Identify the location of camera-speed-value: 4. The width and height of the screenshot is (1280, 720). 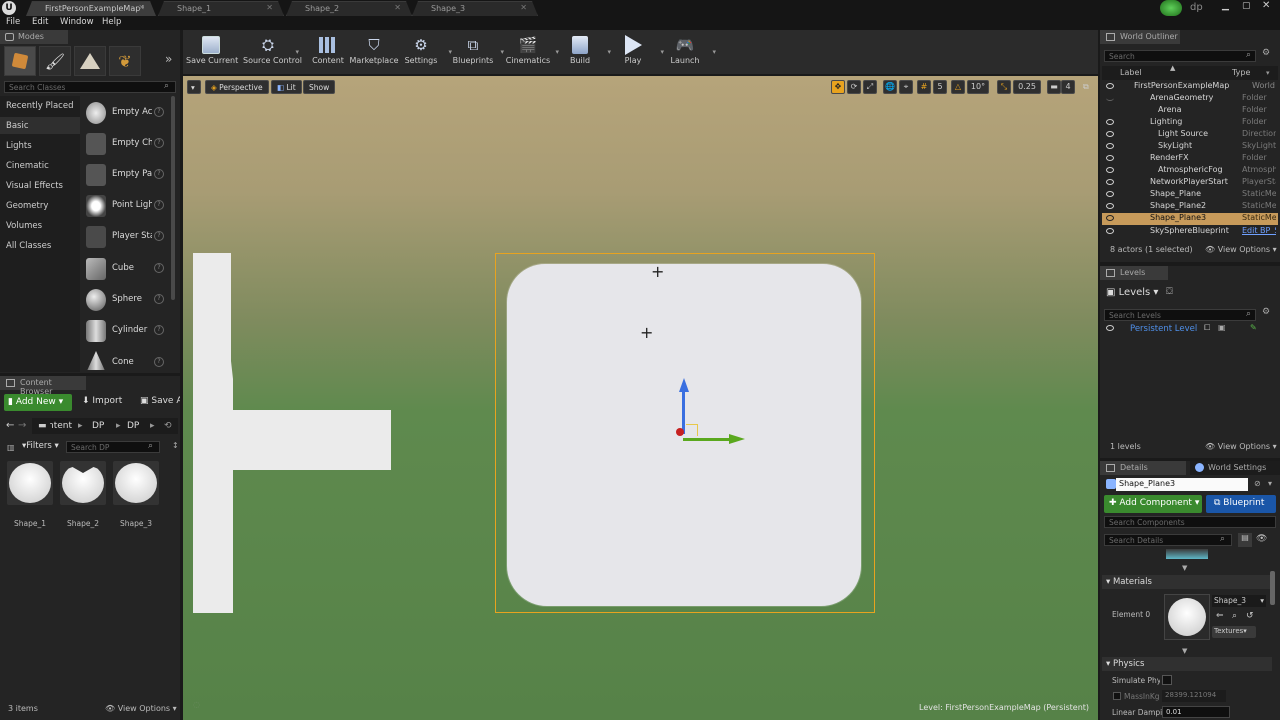
(1068, 87).